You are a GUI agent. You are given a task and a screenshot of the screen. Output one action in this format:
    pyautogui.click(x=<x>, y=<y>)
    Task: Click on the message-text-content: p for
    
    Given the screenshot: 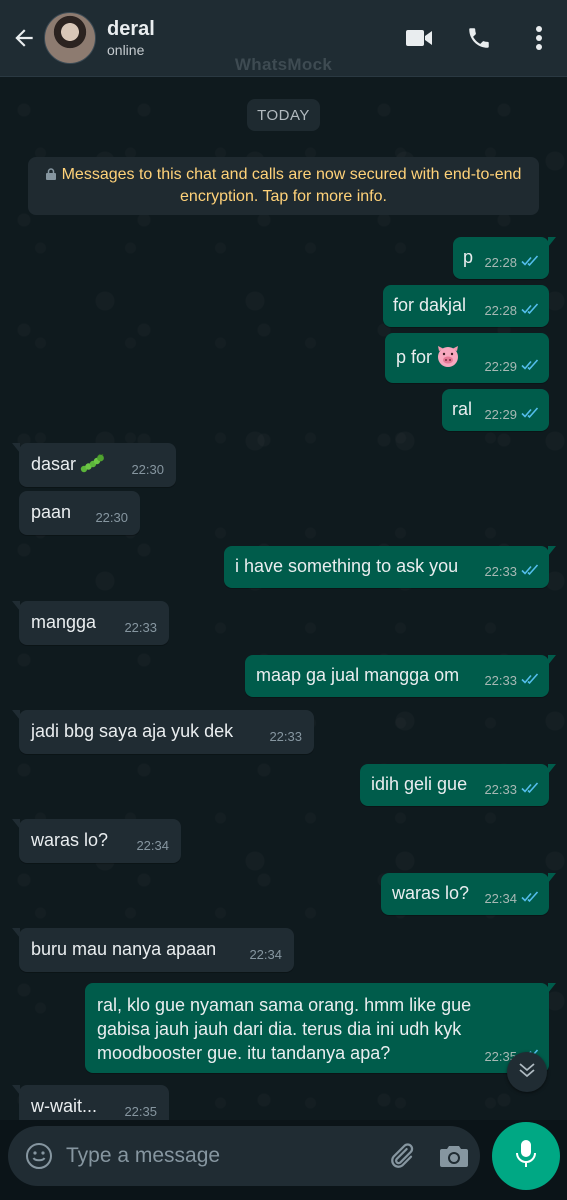 What is the action you would take?
    pyautogui.click(x=414, y=357)
    